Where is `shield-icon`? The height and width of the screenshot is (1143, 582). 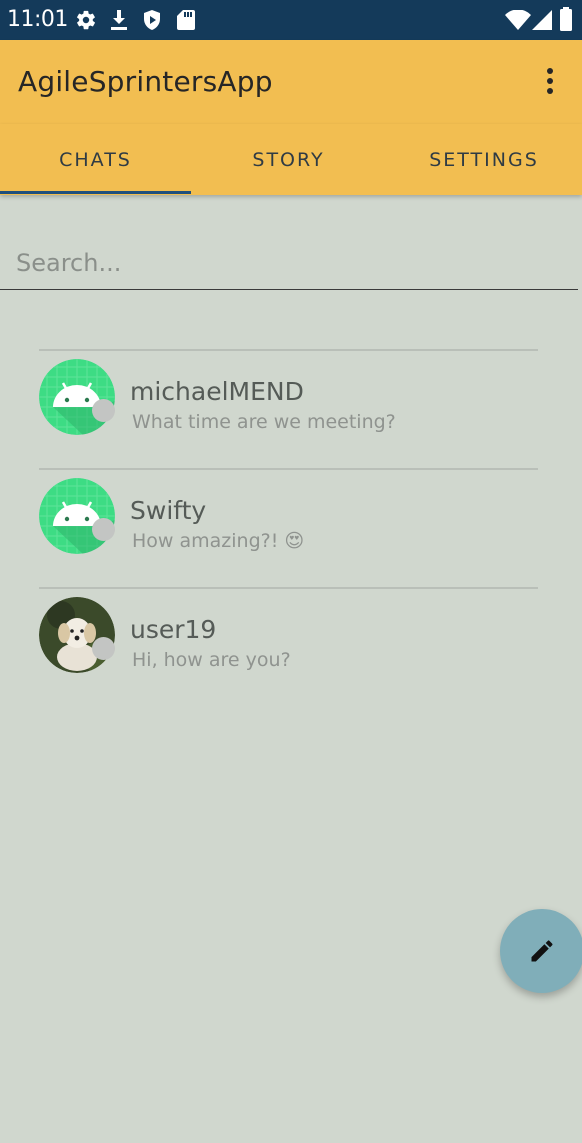
shield-icon is located at coordinates (152, 20).